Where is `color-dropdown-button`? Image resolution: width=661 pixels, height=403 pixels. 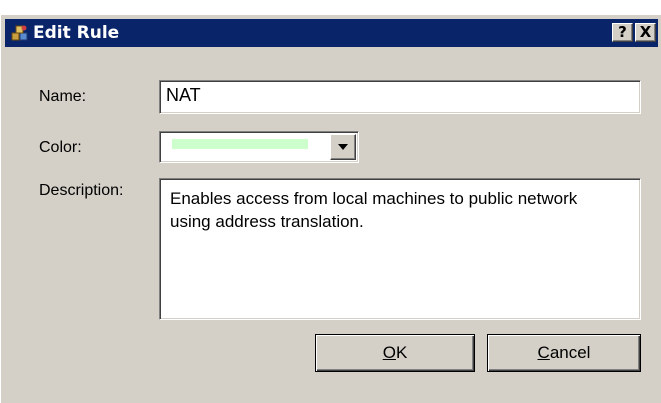
color-dropdown-button is located at coordinates (343, 147).